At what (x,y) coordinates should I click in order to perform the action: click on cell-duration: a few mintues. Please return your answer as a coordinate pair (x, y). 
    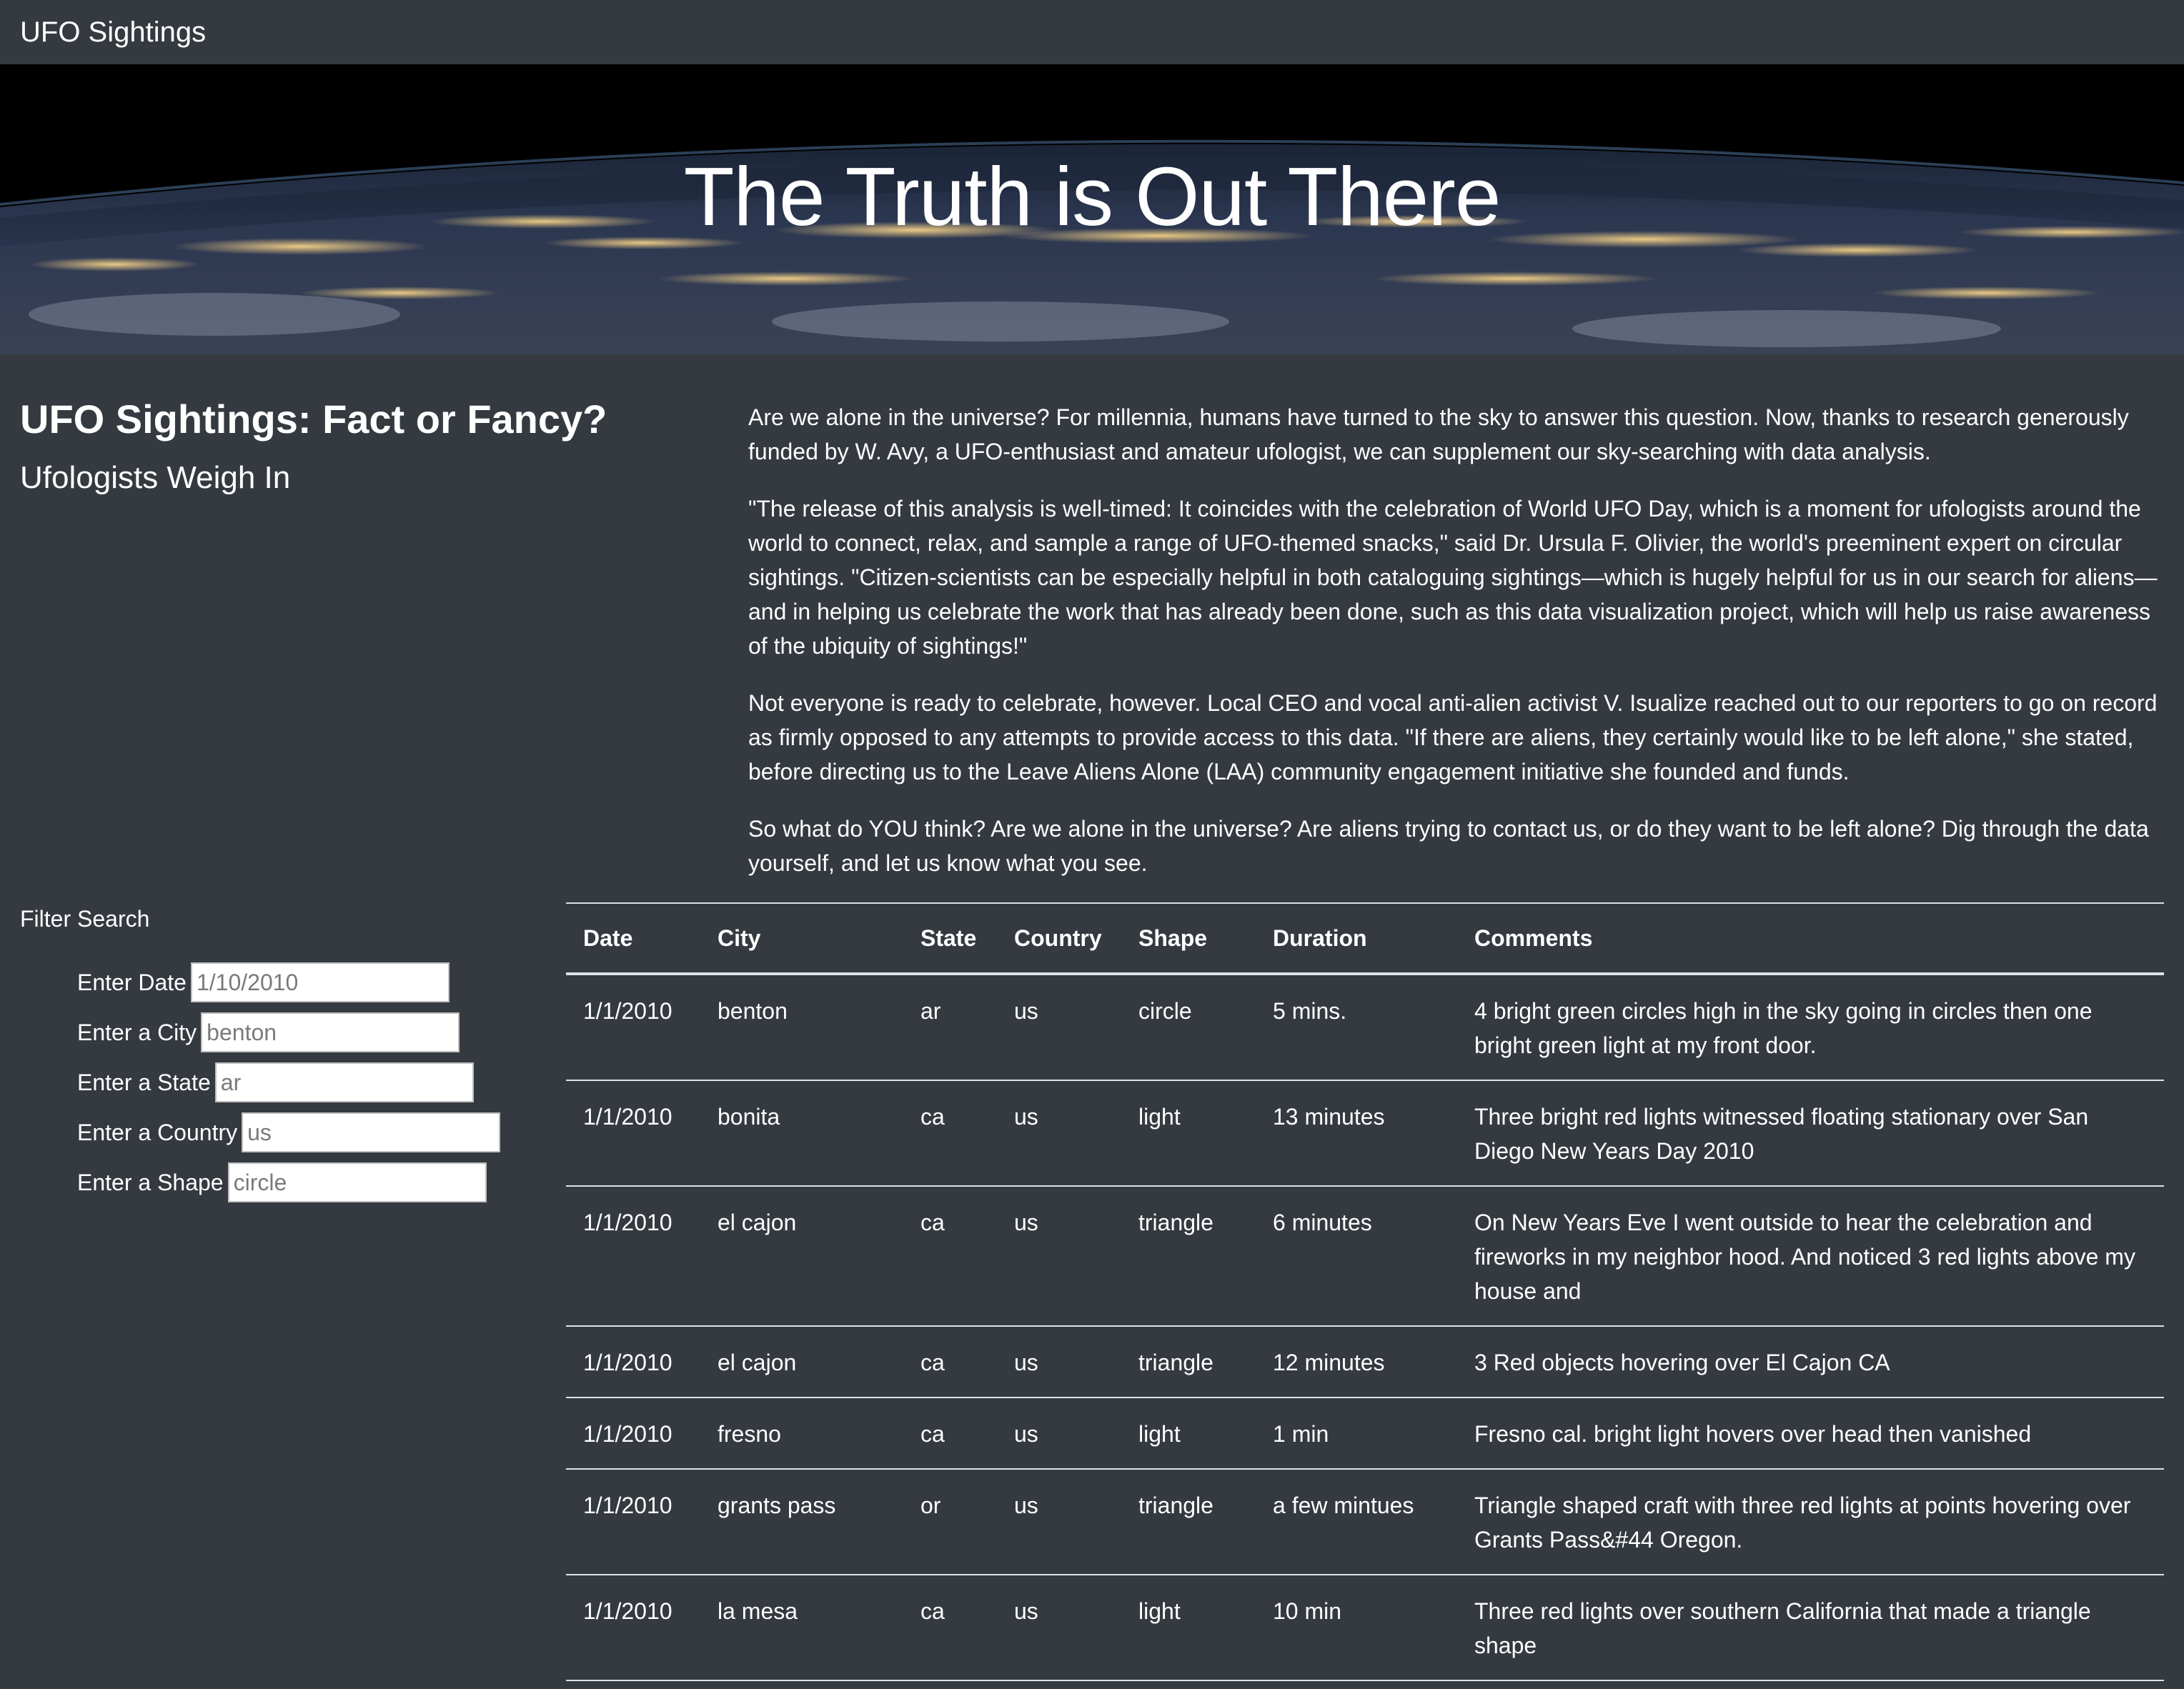
    Looking at the image, I should click on (1356, 1522).